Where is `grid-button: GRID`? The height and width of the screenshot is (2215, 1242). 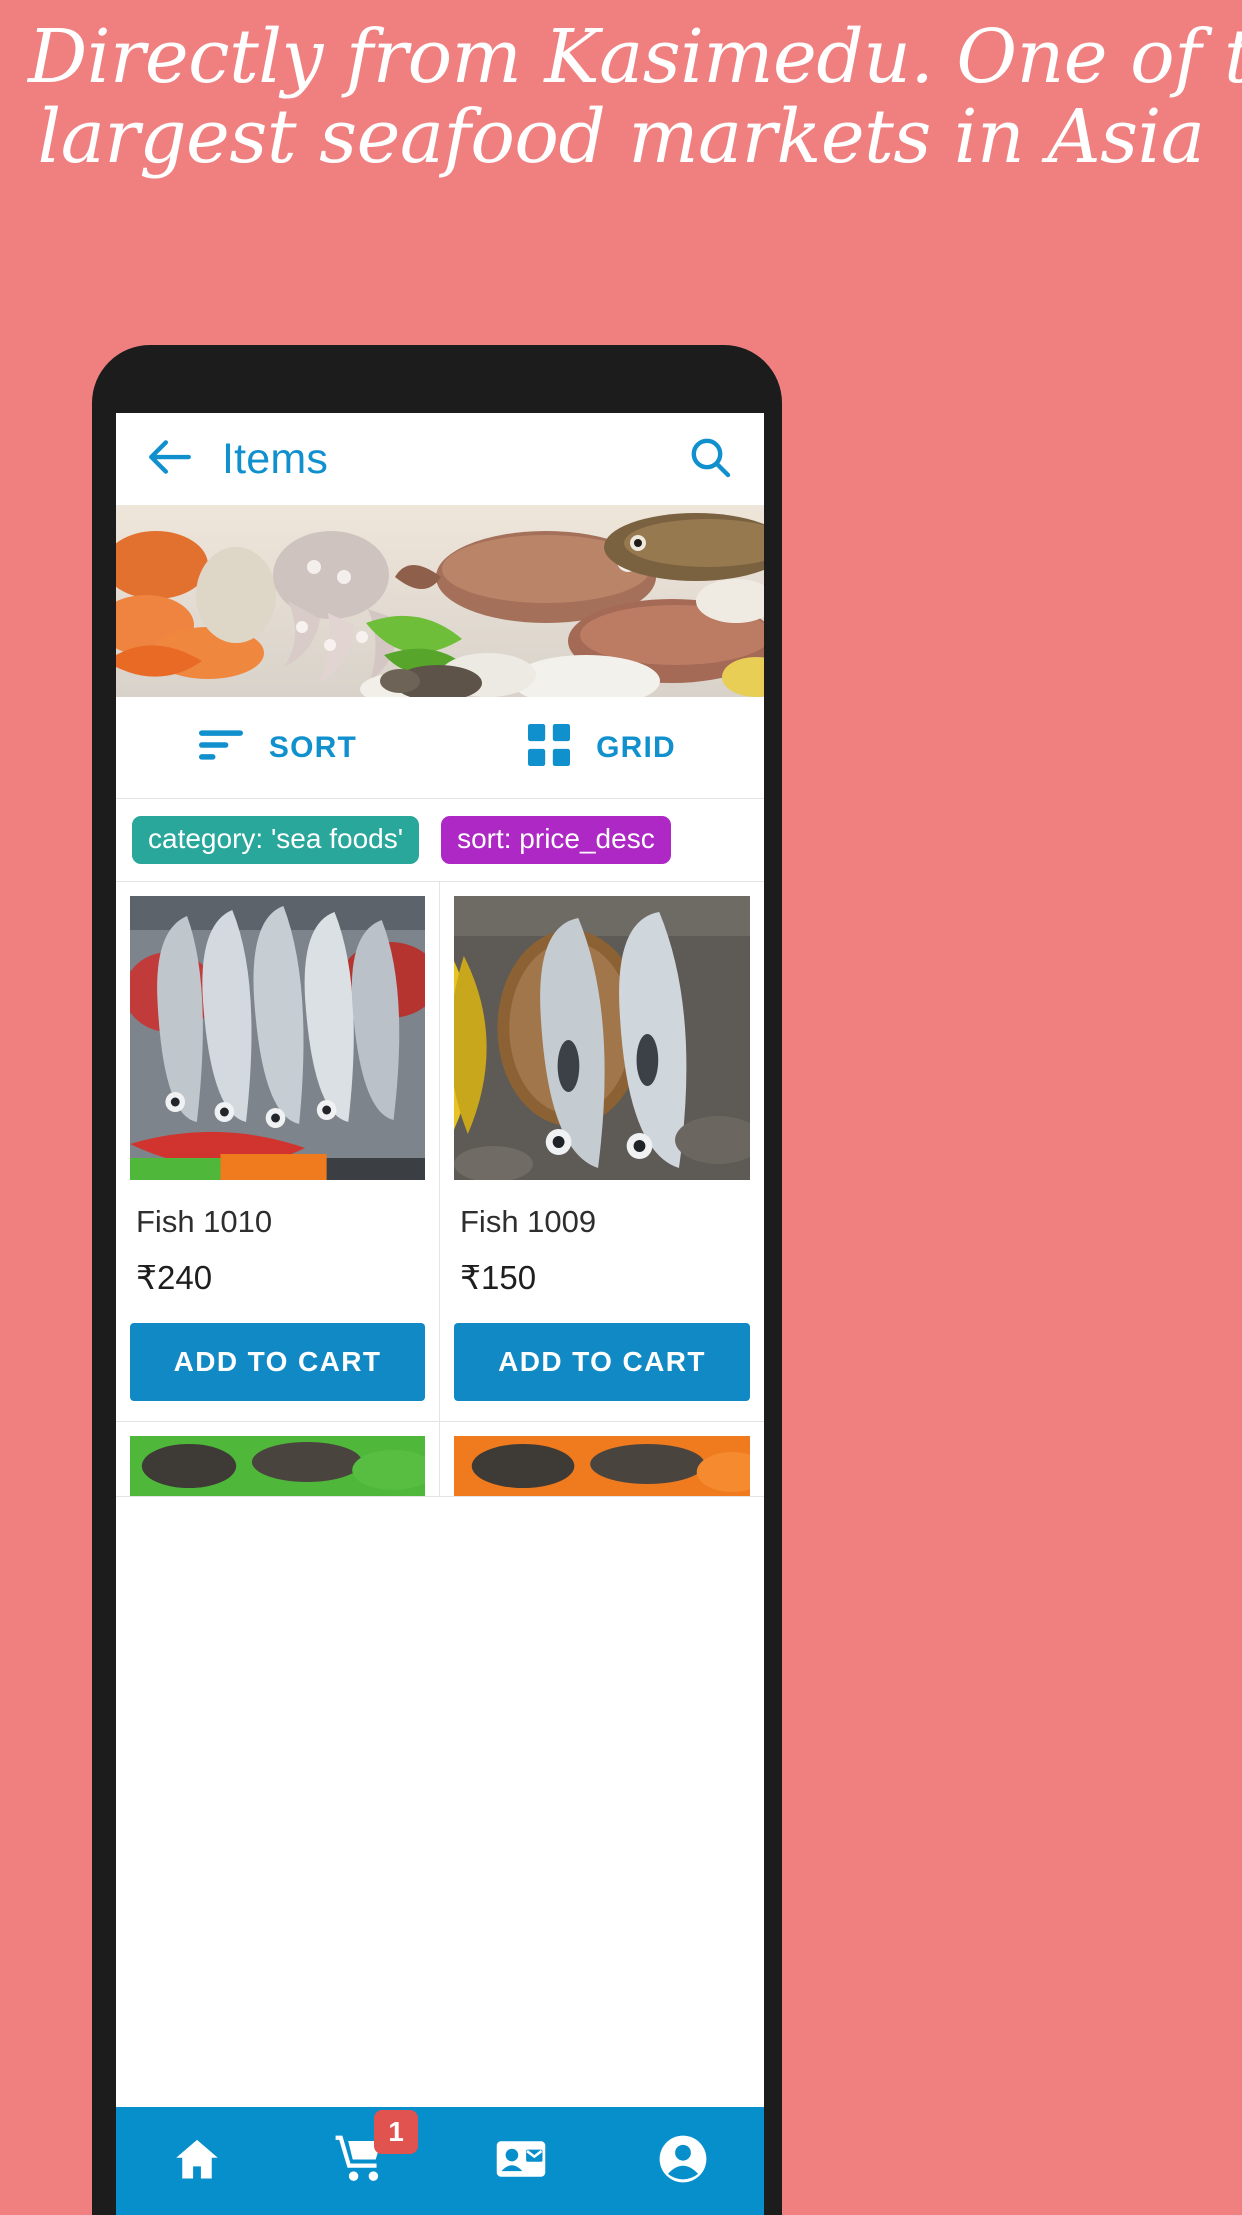 grid-button: GRID is located at coordinates (602, 747).